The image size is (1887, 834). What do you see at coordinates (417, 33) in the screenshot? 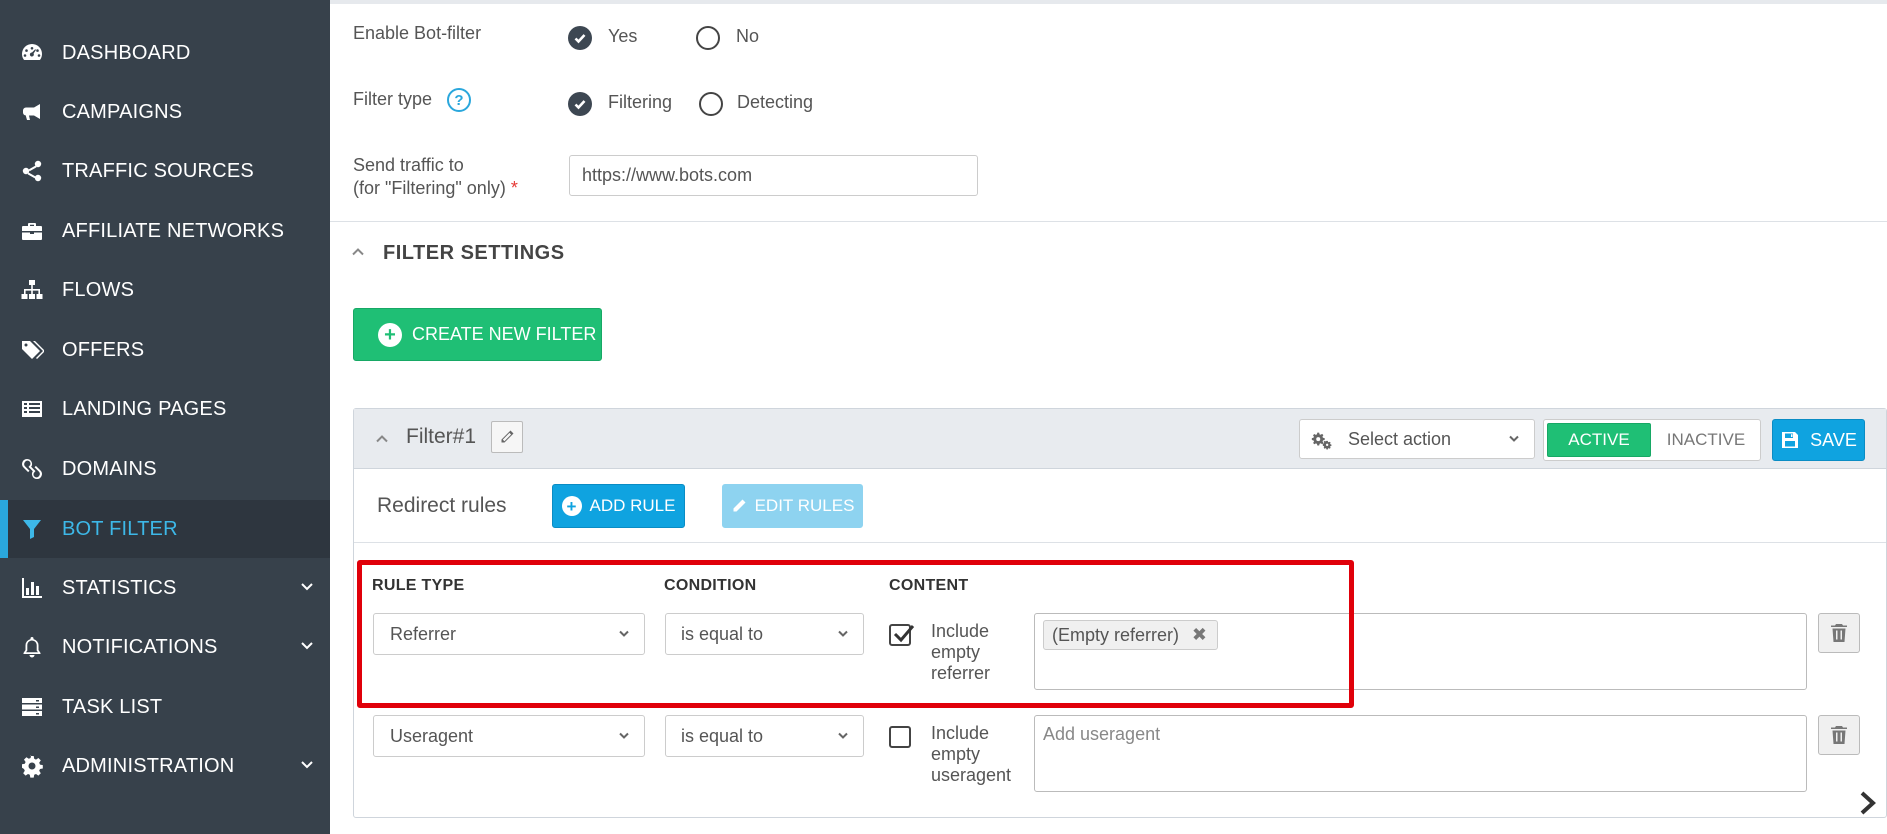
I see `enable-bot-filter-label: Enable Bot-filter` at bounding box center [417, 33].